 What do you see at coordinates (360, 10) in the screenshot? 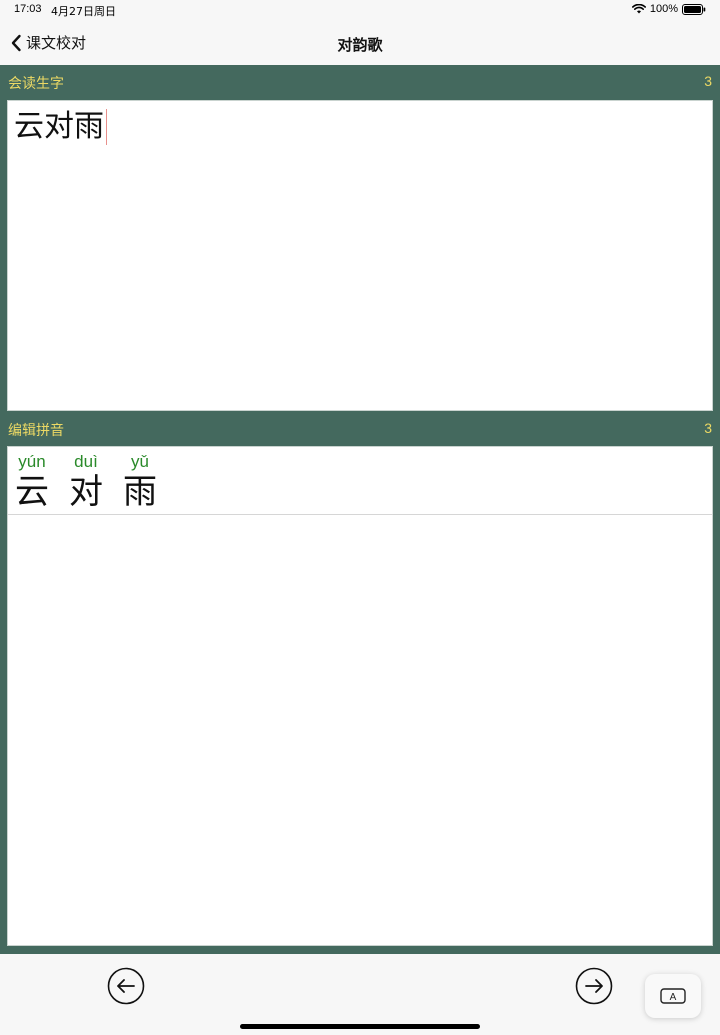
I see `status-bar: 17:03 4月27日周日 100%` at bounding box center [360, 10].